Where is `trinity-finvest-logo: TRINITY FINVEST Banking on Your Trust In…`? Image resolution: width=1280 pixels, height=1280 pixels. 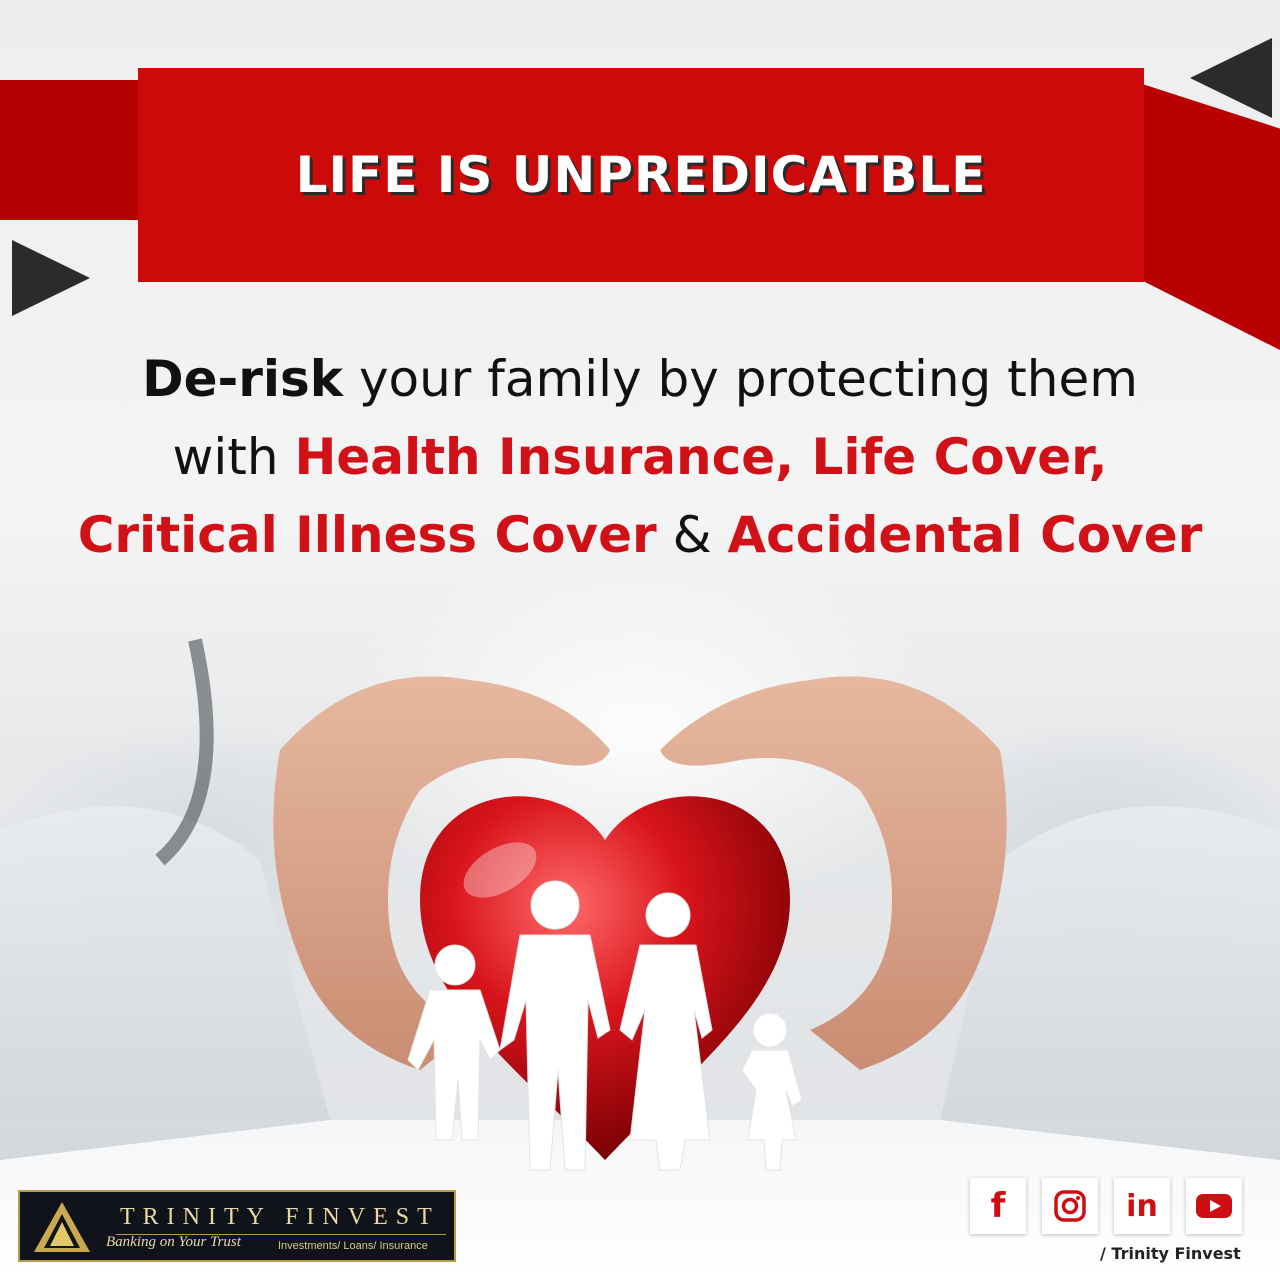 trinity-finvest-logo: TRINITY FINVEST Banking on Your Trust In… is located at coordinates (237, 1226).